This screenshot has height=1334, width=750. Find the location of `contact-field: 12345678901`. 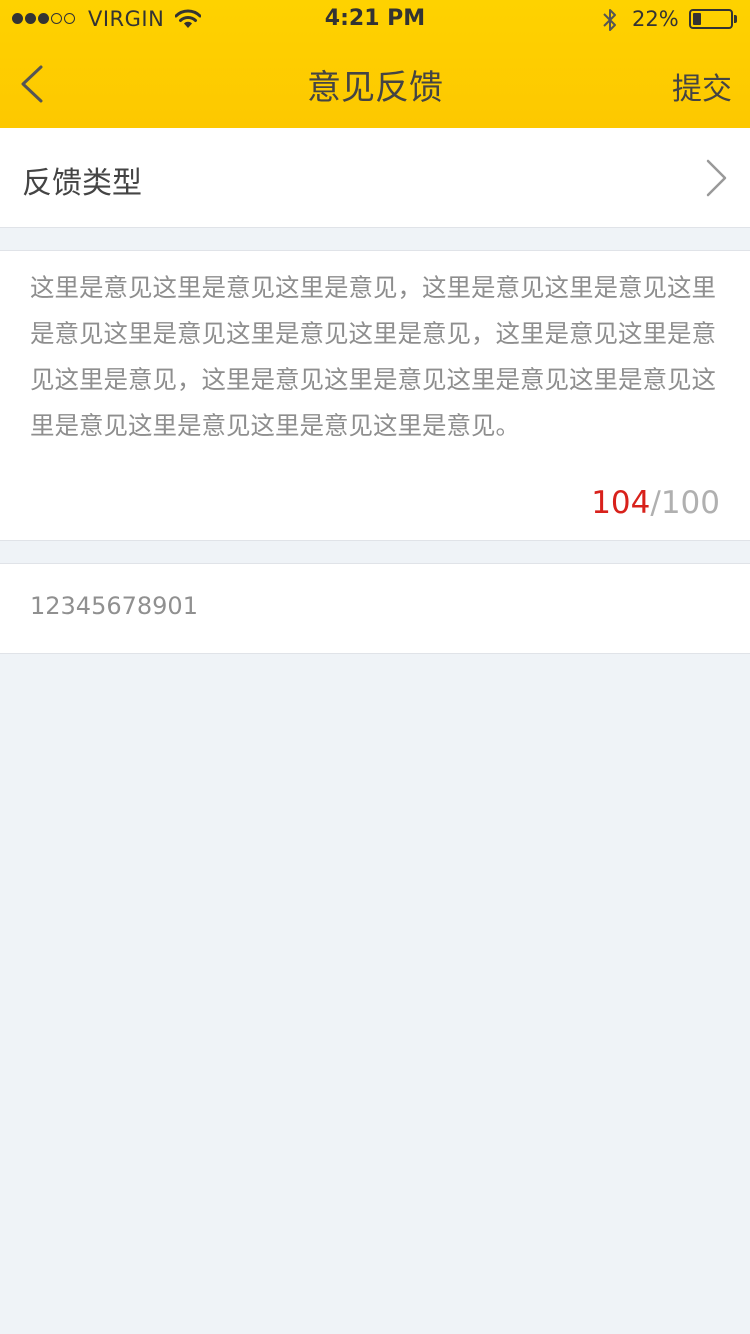

contact-field: 12345678901 is located at coordinates (375, 608).